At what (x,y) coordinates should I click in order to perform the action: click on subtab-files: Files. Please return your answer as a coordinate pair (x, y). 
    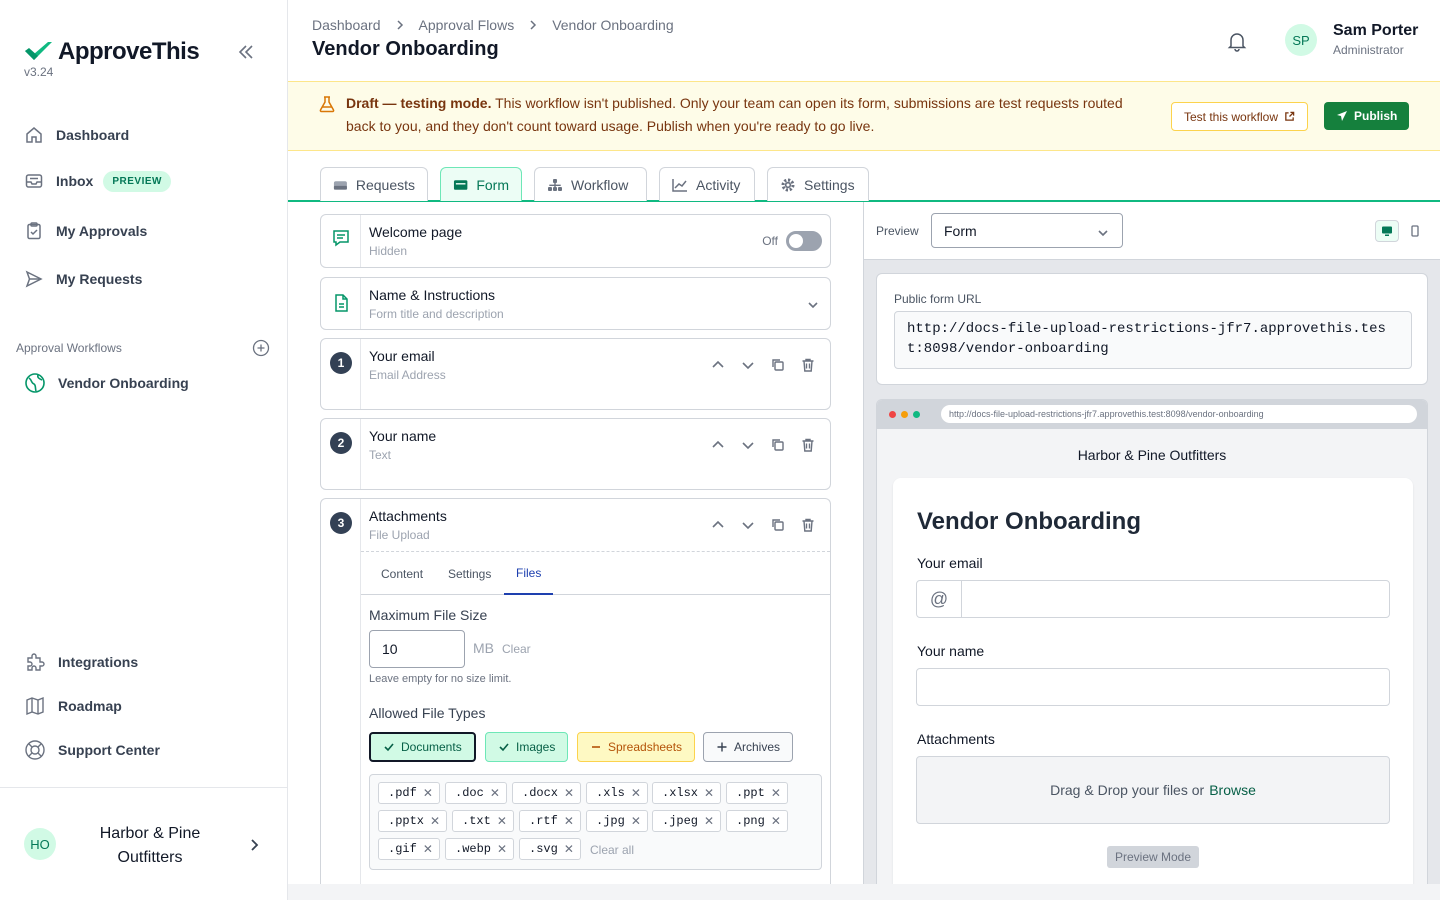
    Looking at the image, I should click on (529, 573).